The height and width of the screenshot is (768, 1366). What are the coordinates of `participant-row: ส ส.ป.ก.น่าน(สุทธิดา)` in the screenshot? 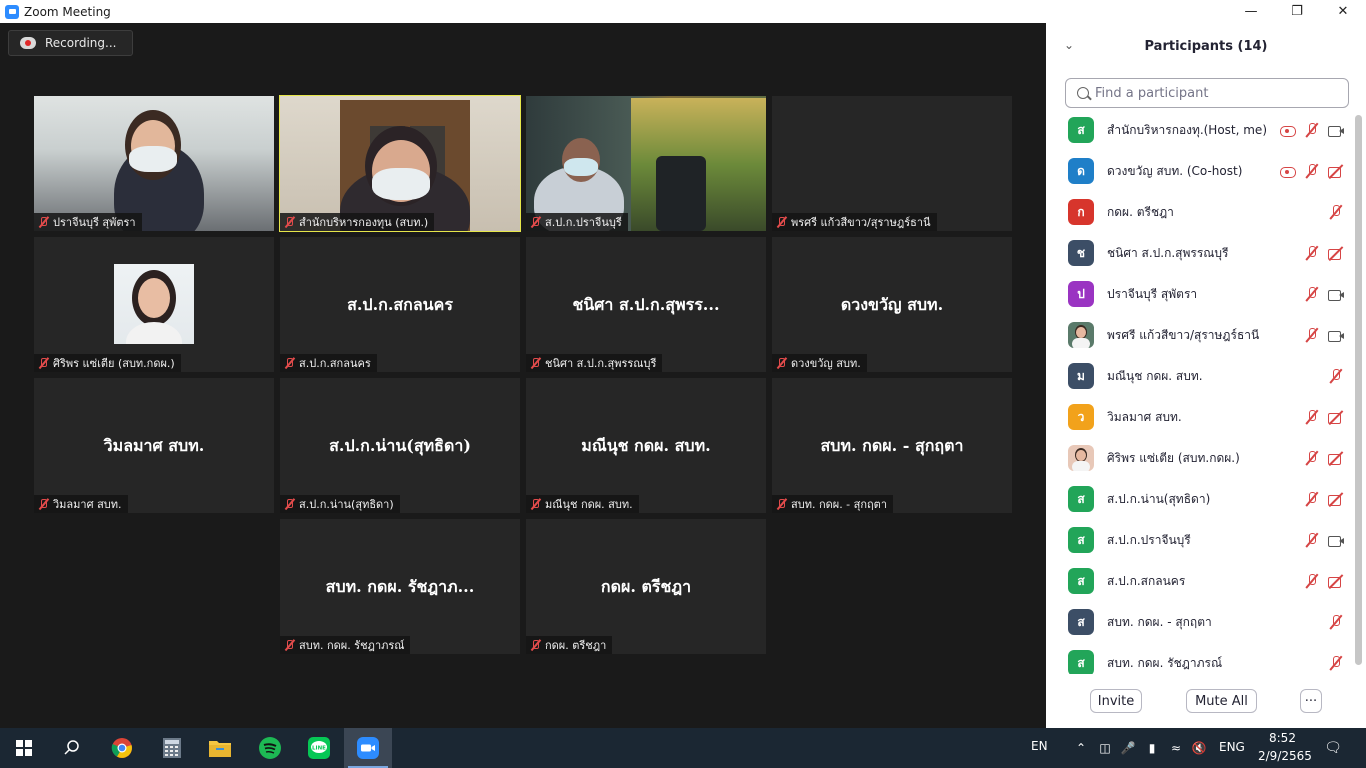 It's located at (1198, 499).